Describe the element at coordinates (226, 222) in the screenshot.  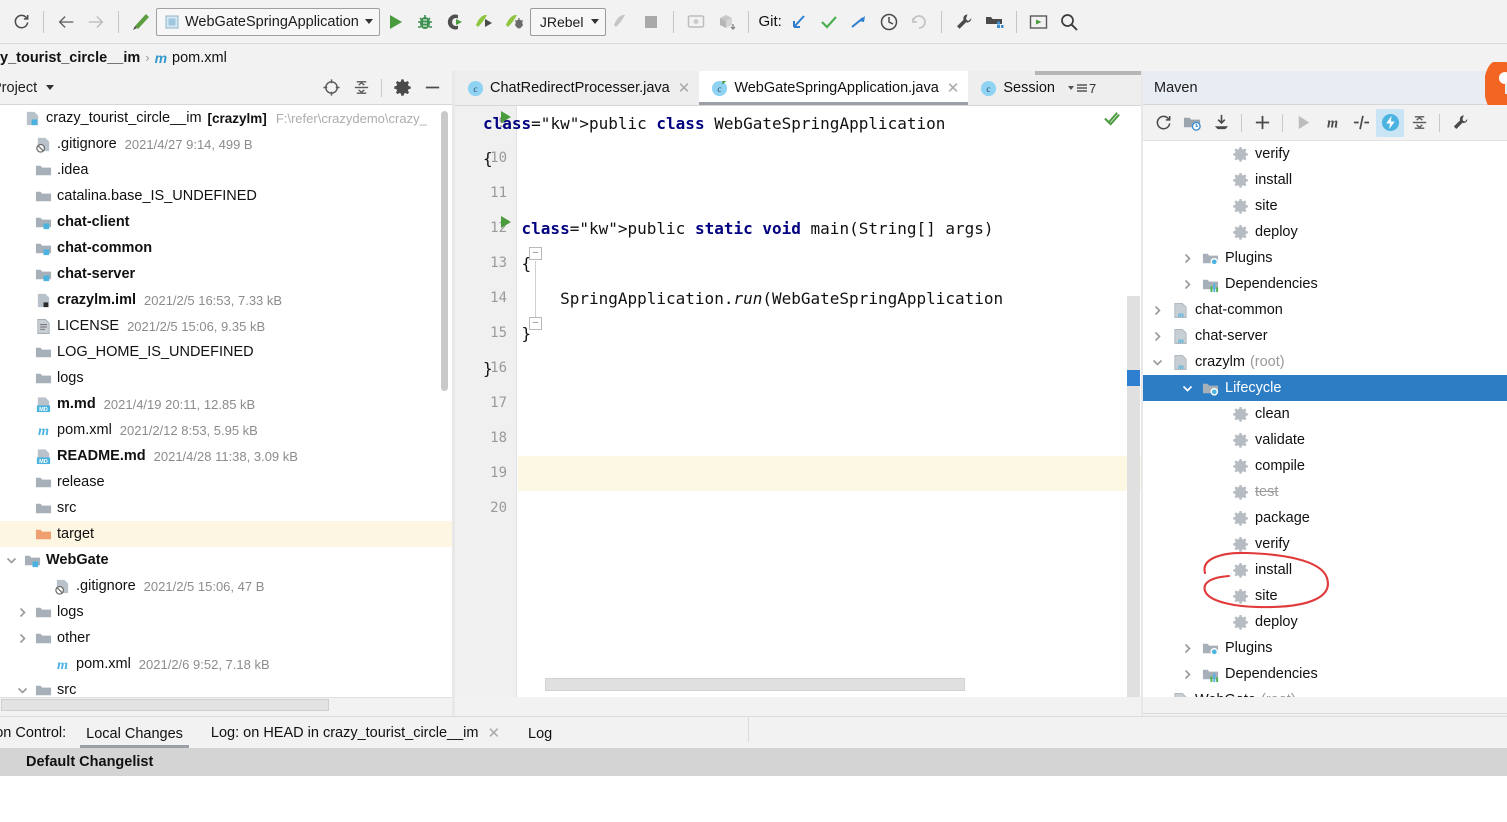
I see `tree-item: chat-client` at that location.